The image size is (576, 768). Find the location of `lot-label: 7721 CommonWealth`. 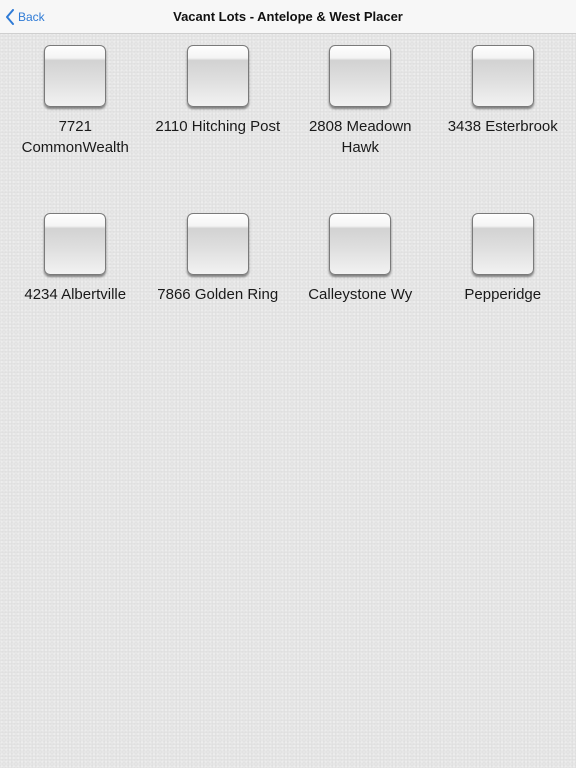

lot-label: 7721 CommonWealth is located at coordinates (75, 137).